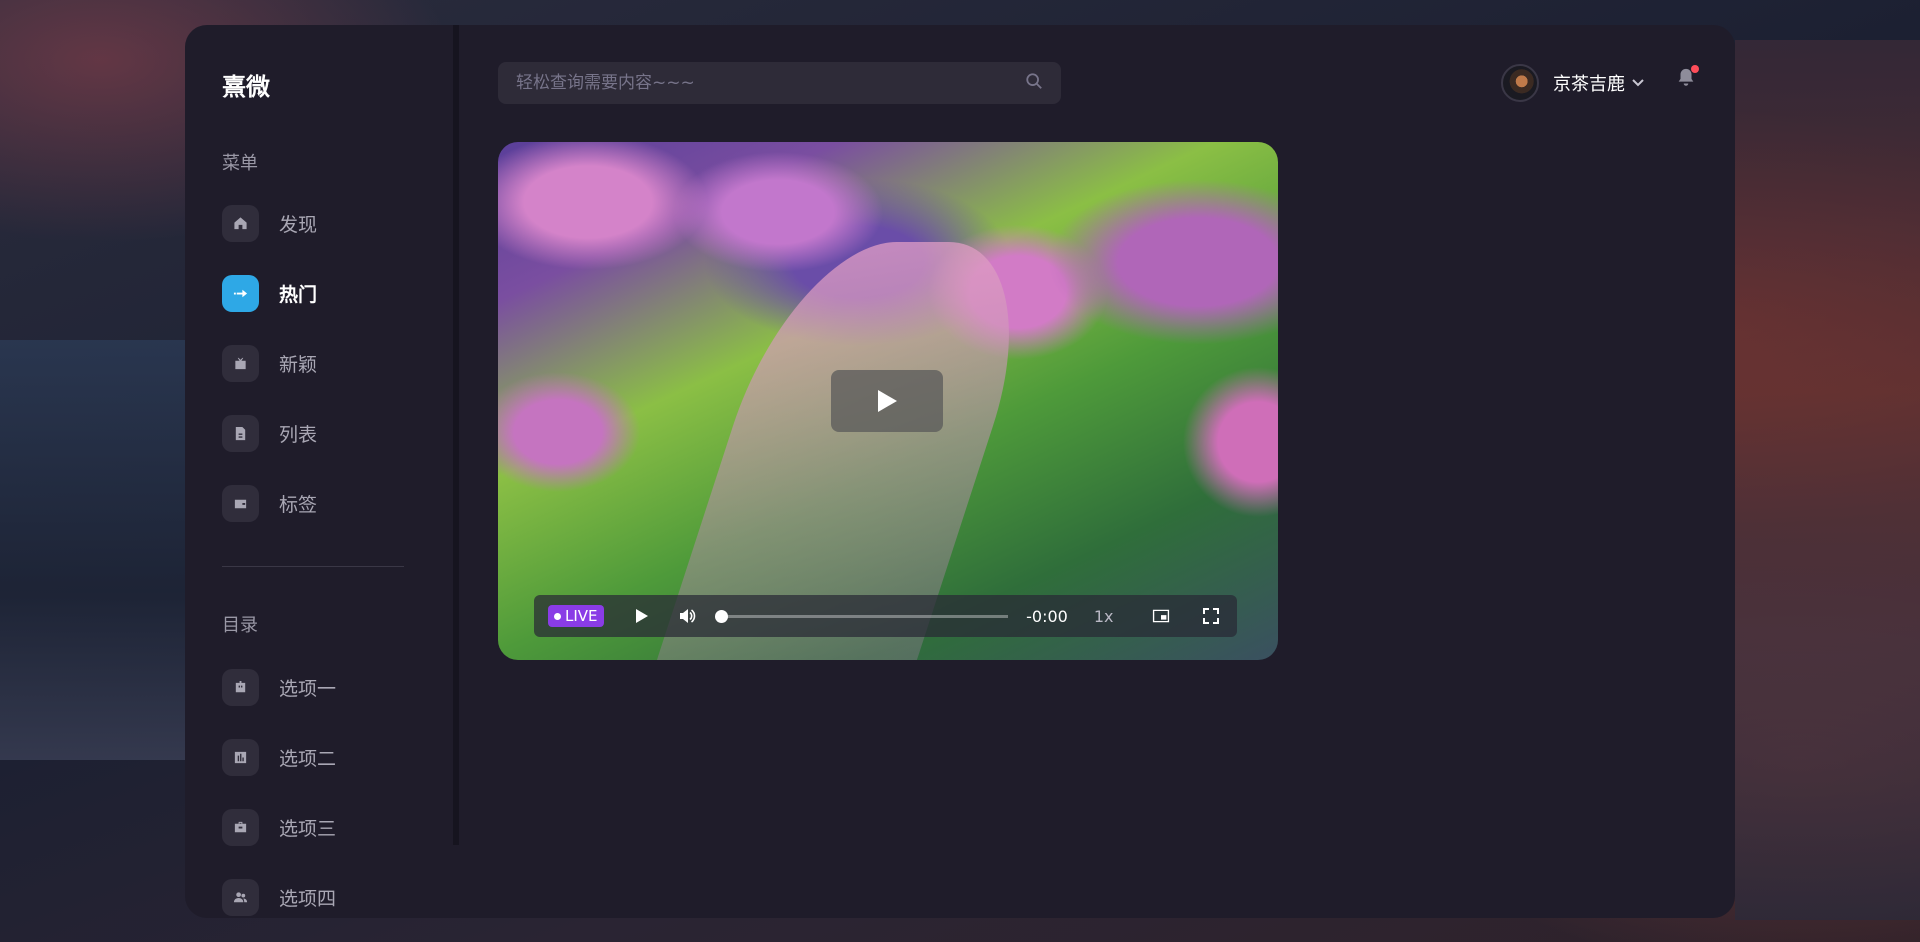 This screenshot has width=1920, height=942. Describe the element at coordinates (269, 503) in the screenshot. I see `sidebar-item-tags: 标签` at that location.